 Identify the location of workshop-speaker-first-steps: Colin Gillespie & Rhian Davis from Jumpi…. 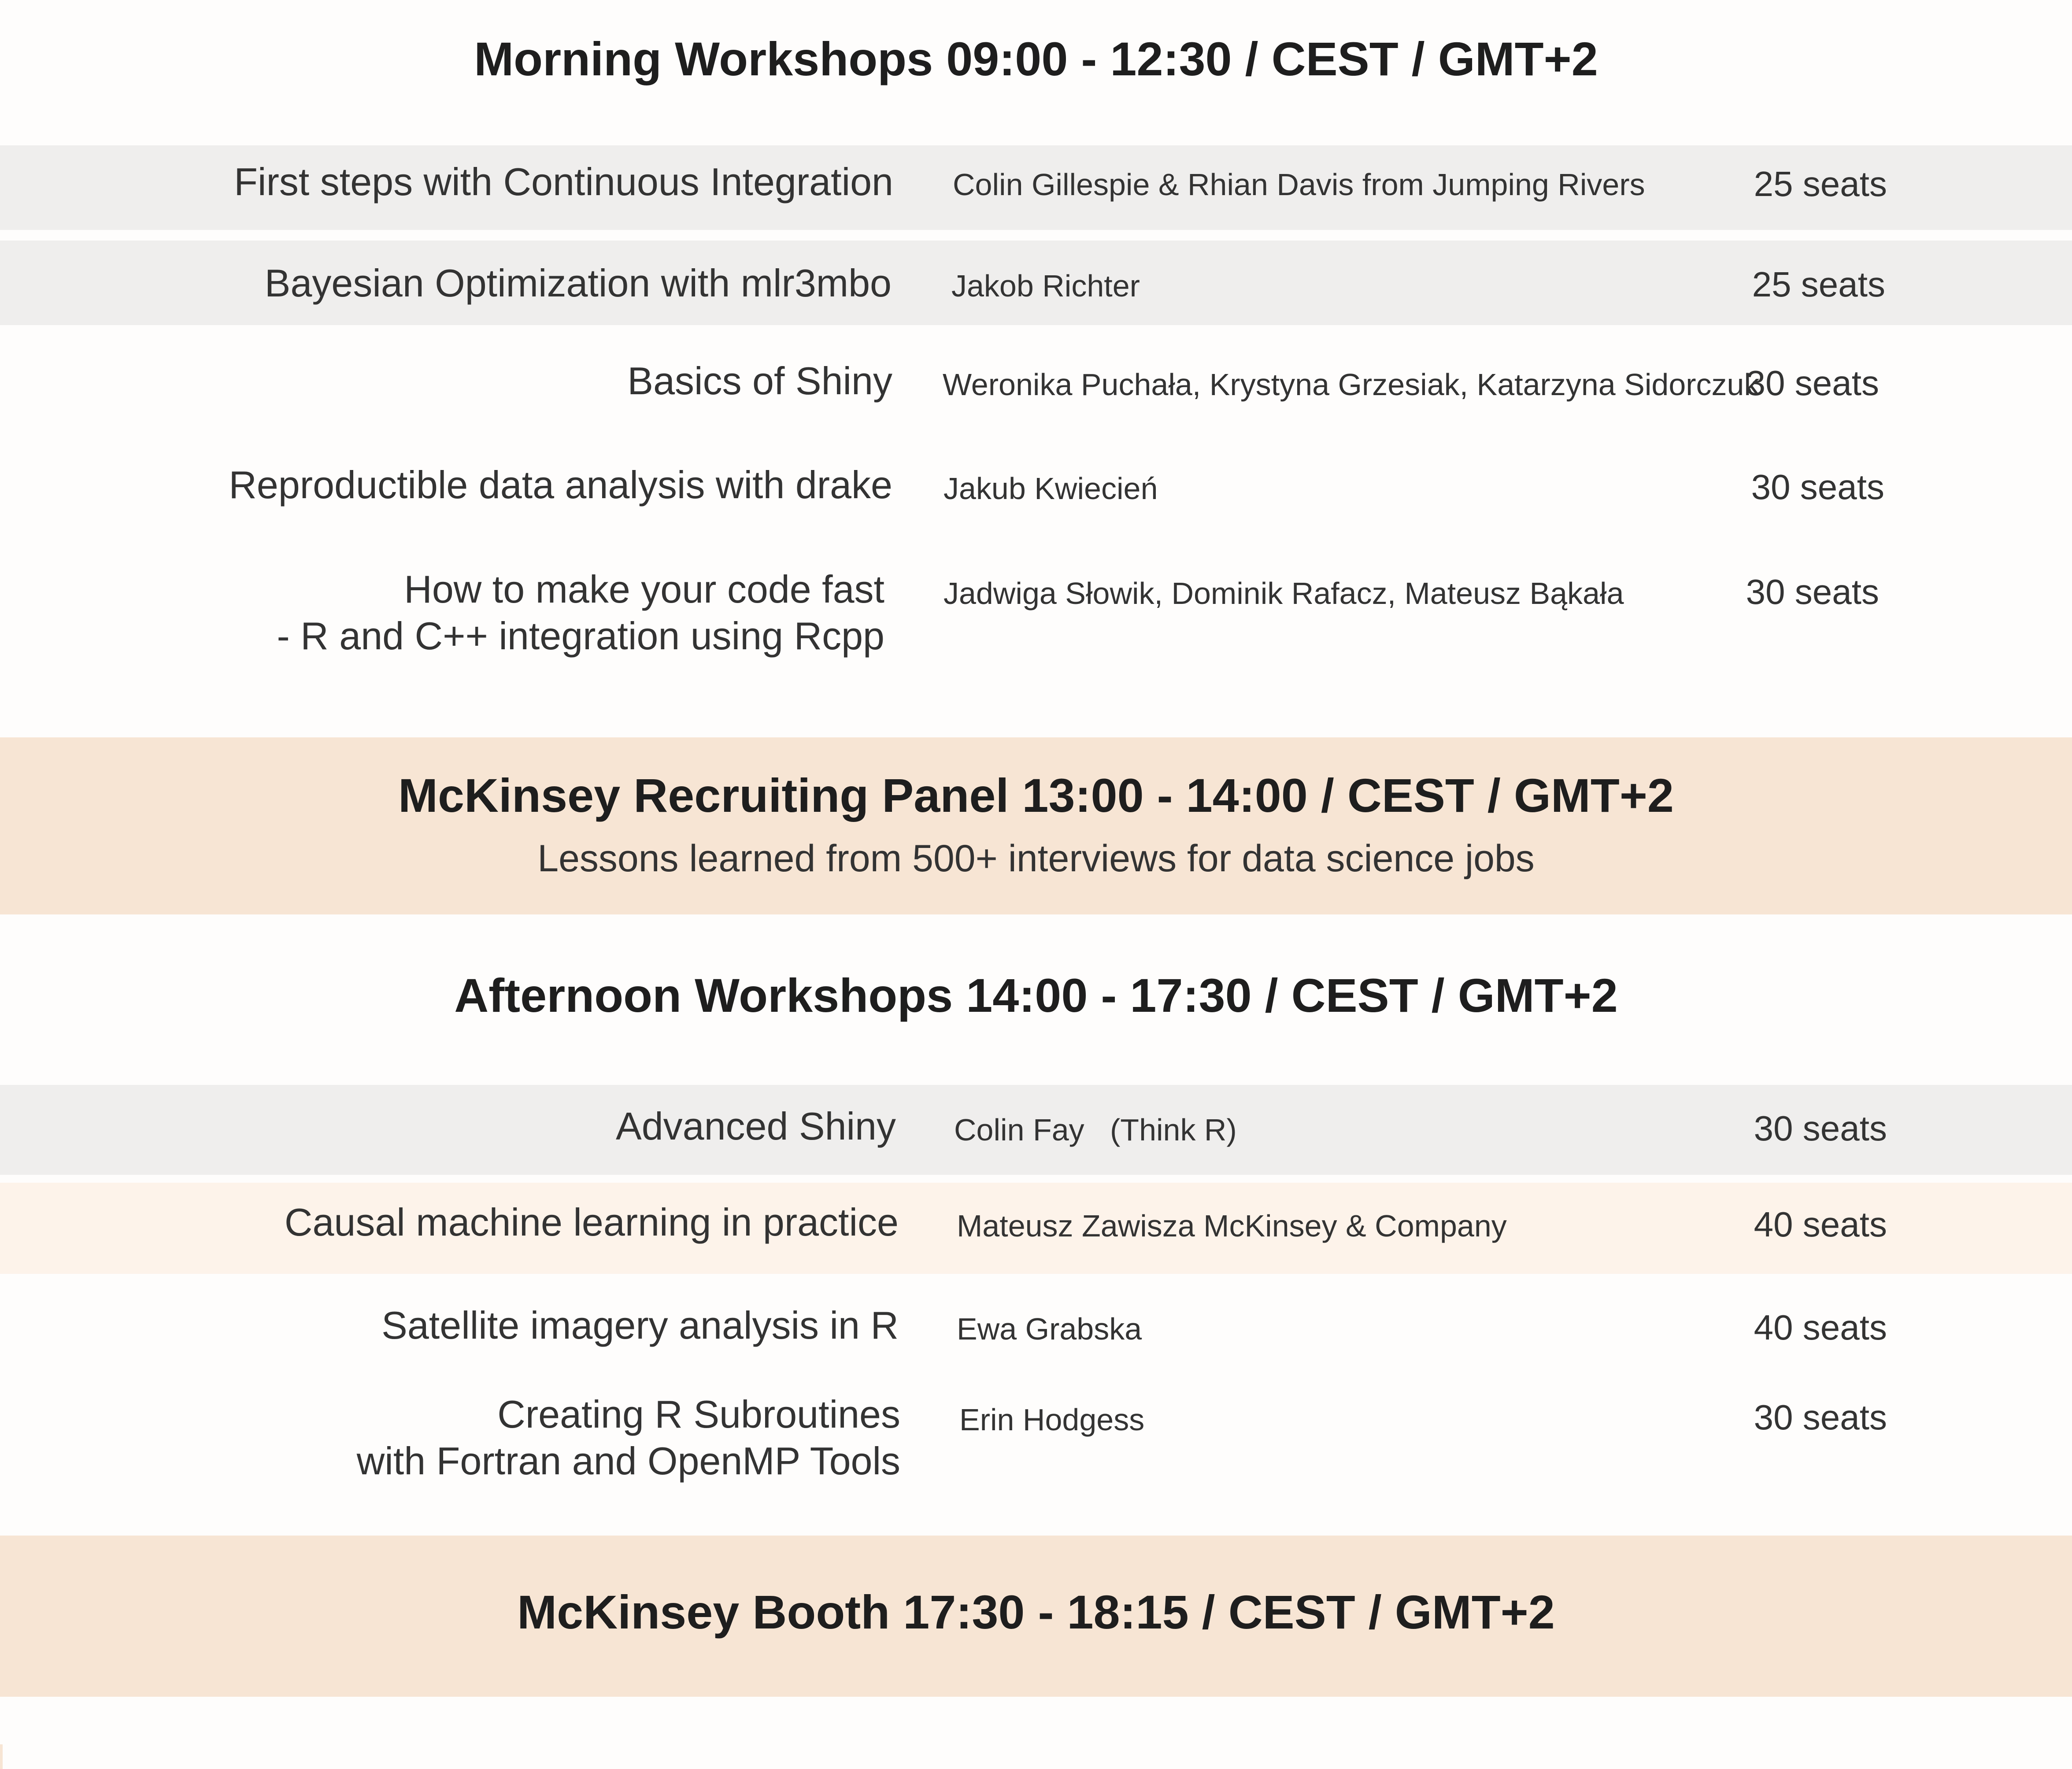
(1299, 185).